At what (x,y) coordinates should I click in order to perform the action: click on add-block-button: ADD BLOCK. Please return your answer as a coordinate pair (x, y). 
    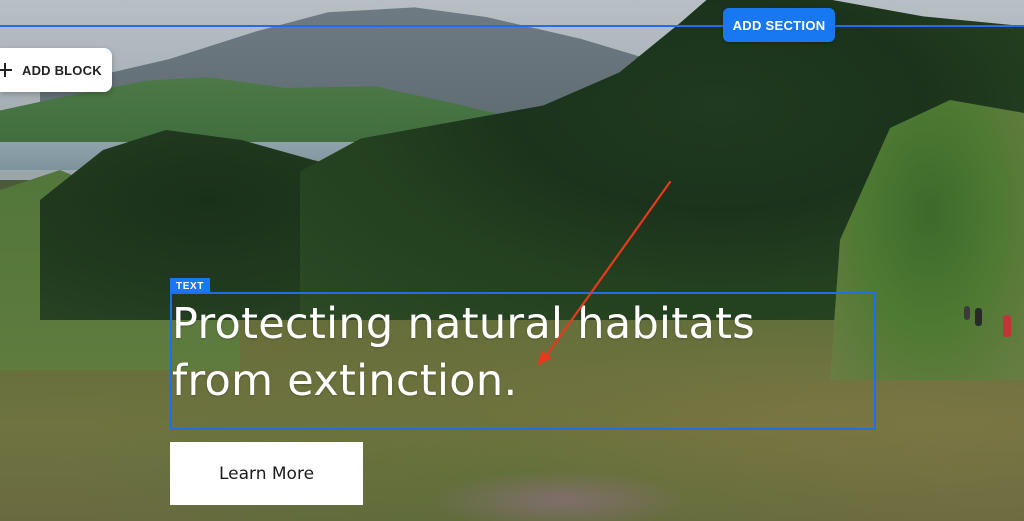
    Looking at the image, I should click on (56, 70).